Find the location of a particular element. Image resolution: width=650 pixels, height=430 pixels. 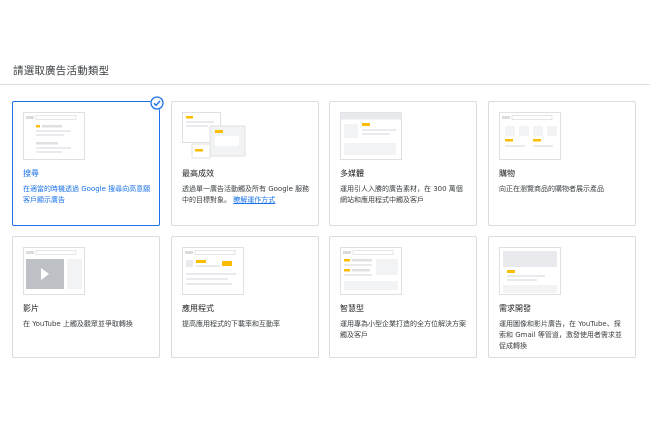

card-title: 影片 is located at coordinates (31, 308).